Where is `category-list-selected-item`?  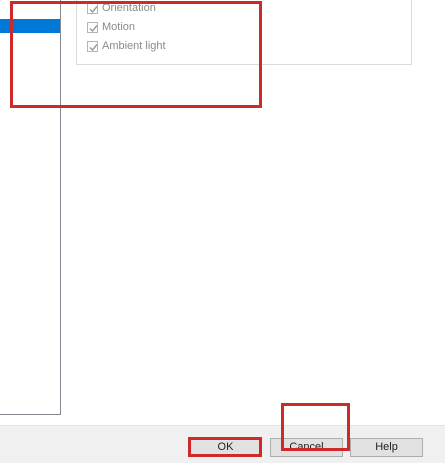 category-list-selected-item is located at coordinates (30, 26).